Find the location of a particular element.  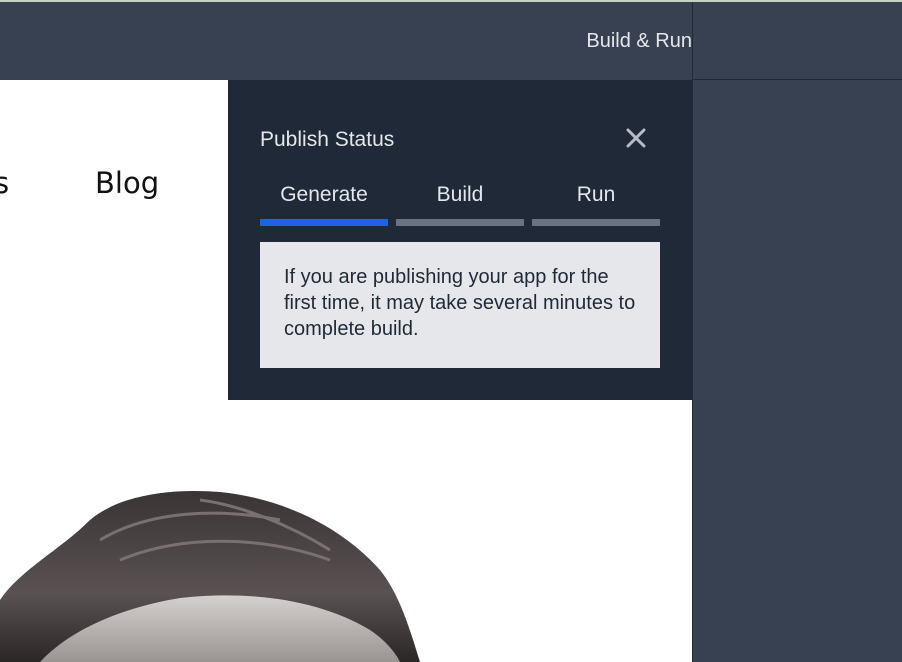

nav-item-partial: s is located at coordinates (4, 183).